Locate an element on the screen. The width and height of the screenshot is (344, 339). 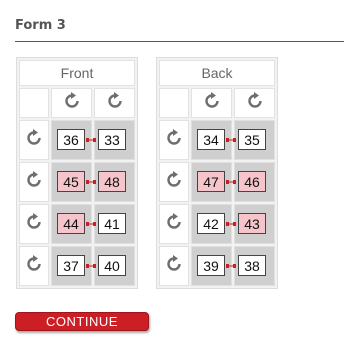
front-panel-header: Front is located at coordinates (77, 73).